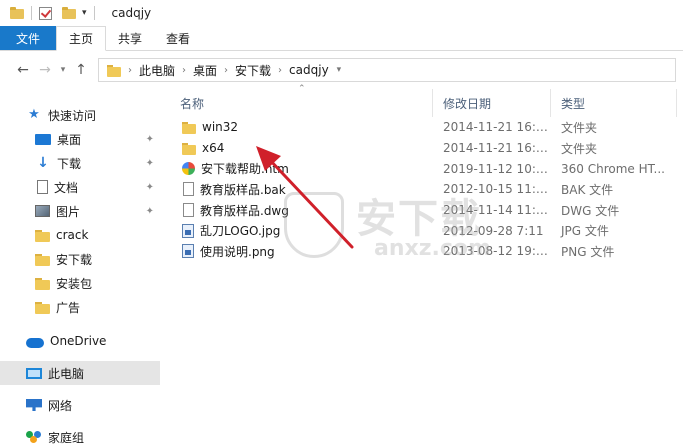  Describe the element at coordinates (387, 70) in the screenshot. I see `address-bar: › 此电脑 › 桌面 › 安下载 › cadqjy ▾` at that location.